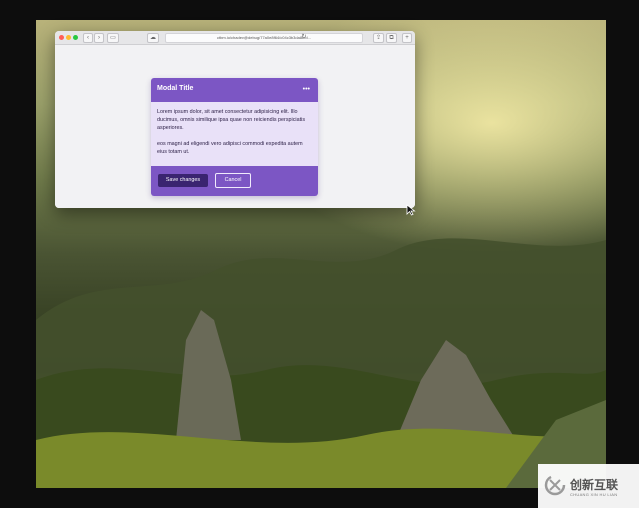 This screenshot has height=508, width=639. Describe the element at coordinates (391, 38) in the screenshot. I see `tabs-overview-icon: ⧉` at that location.